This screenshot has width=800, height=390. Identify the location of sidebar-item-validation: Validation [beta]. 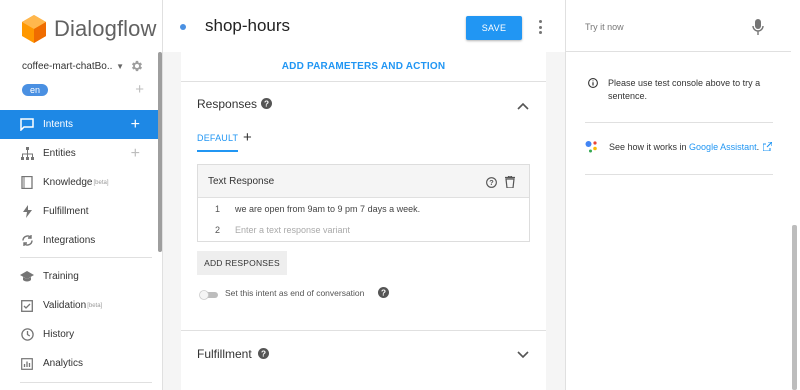
(79, 305).